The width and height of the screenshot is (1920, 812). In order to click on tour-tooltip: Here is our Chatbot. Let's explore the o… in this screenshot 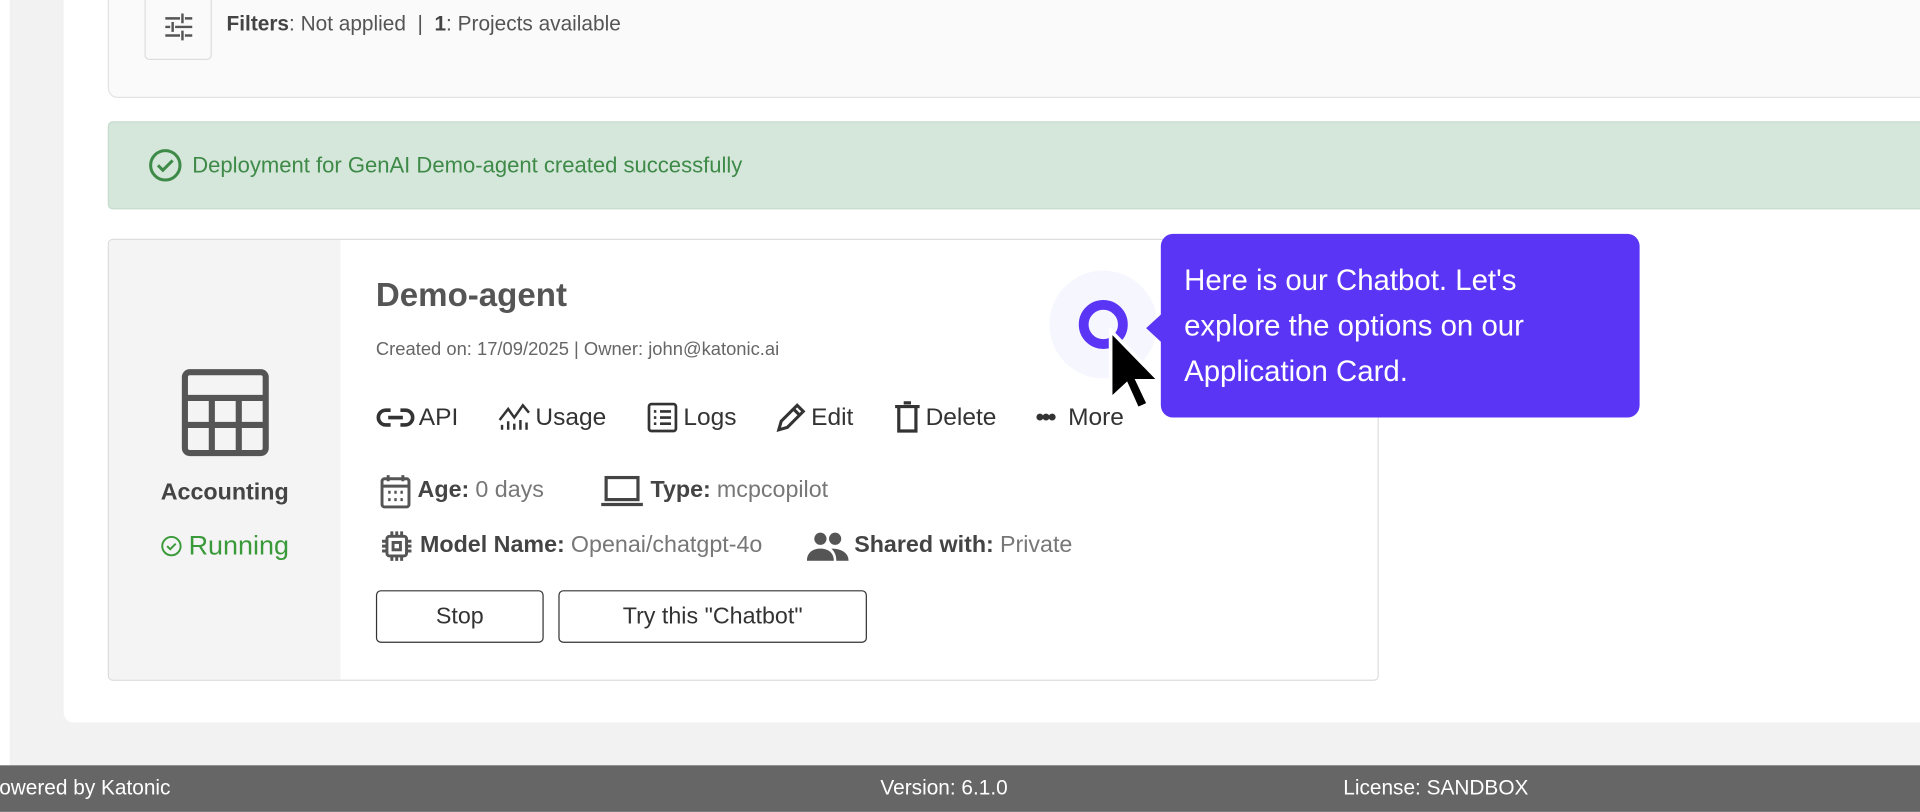, I will do `click(1400, 325)`.